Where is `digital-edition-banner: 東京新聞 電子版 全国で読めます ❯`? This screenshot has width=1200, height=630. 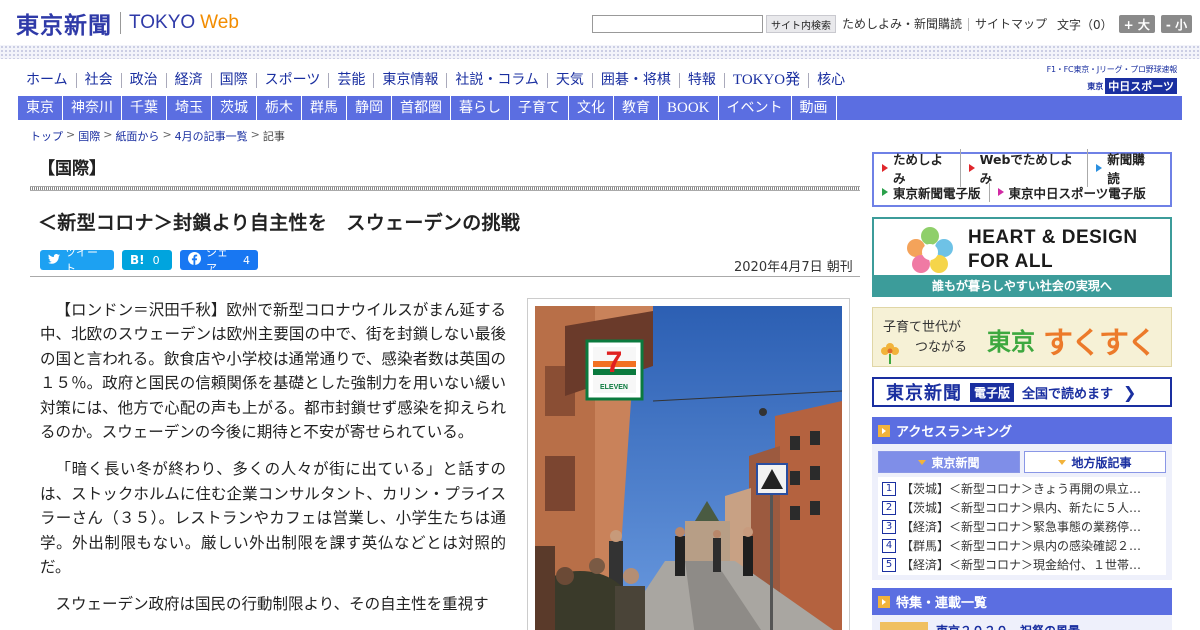 digital-edition-banner: 東京新聞 電子版 全国で読めます ❯ is located at coordinates (1022, 392).